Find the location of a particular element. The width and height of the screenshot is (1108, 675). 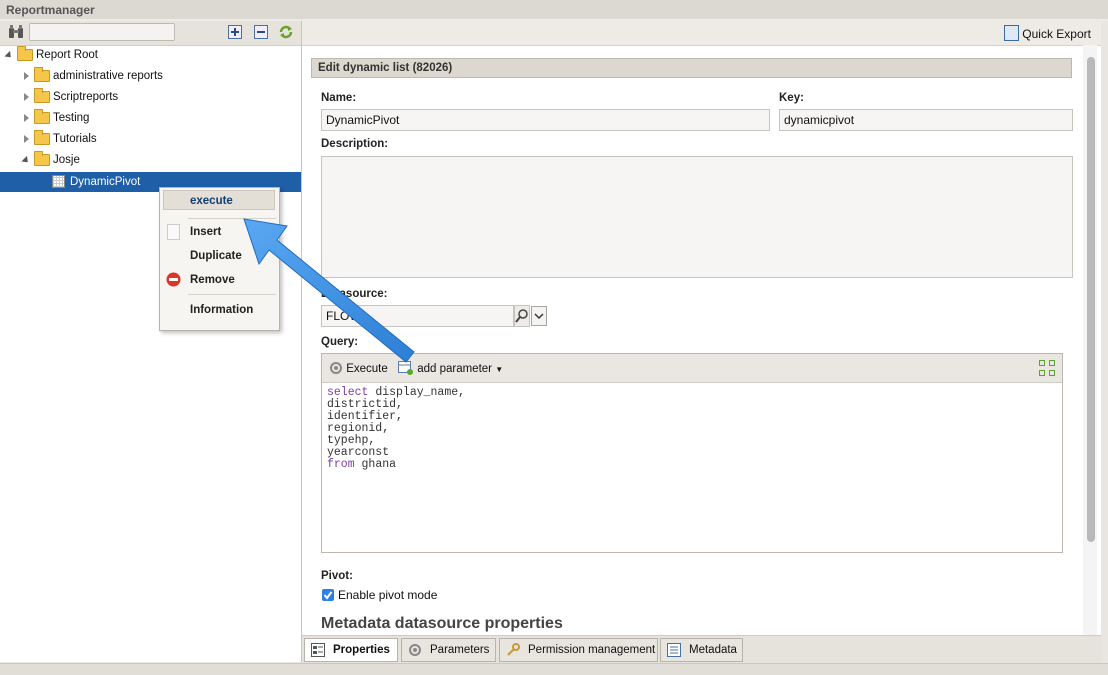

tab-parameters: Parameters is located at coordinates (448, 650).